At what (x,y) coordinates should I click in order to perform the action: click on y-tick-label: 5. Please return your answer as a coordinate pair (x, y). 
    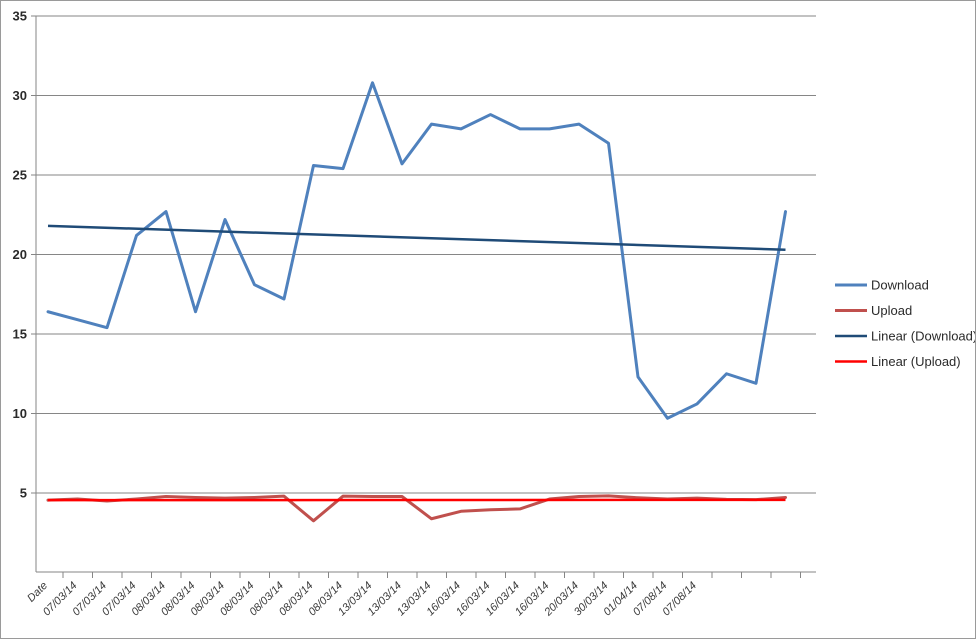
    Looking at the image, I should click on (23, 492).